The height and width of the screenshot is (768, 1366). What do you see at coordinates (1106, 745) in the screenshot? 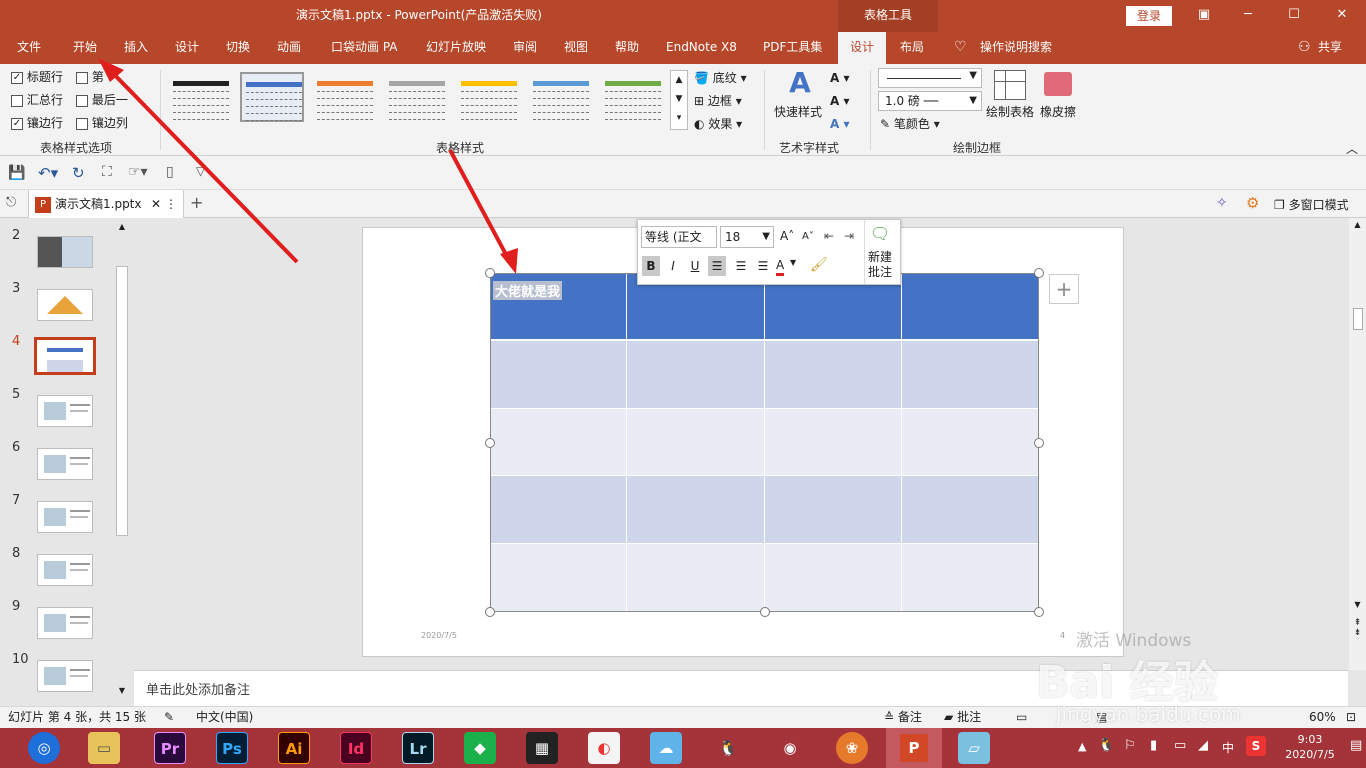
I see `tray-qq-icon: 🐧` at bounding box center [1106, 745].